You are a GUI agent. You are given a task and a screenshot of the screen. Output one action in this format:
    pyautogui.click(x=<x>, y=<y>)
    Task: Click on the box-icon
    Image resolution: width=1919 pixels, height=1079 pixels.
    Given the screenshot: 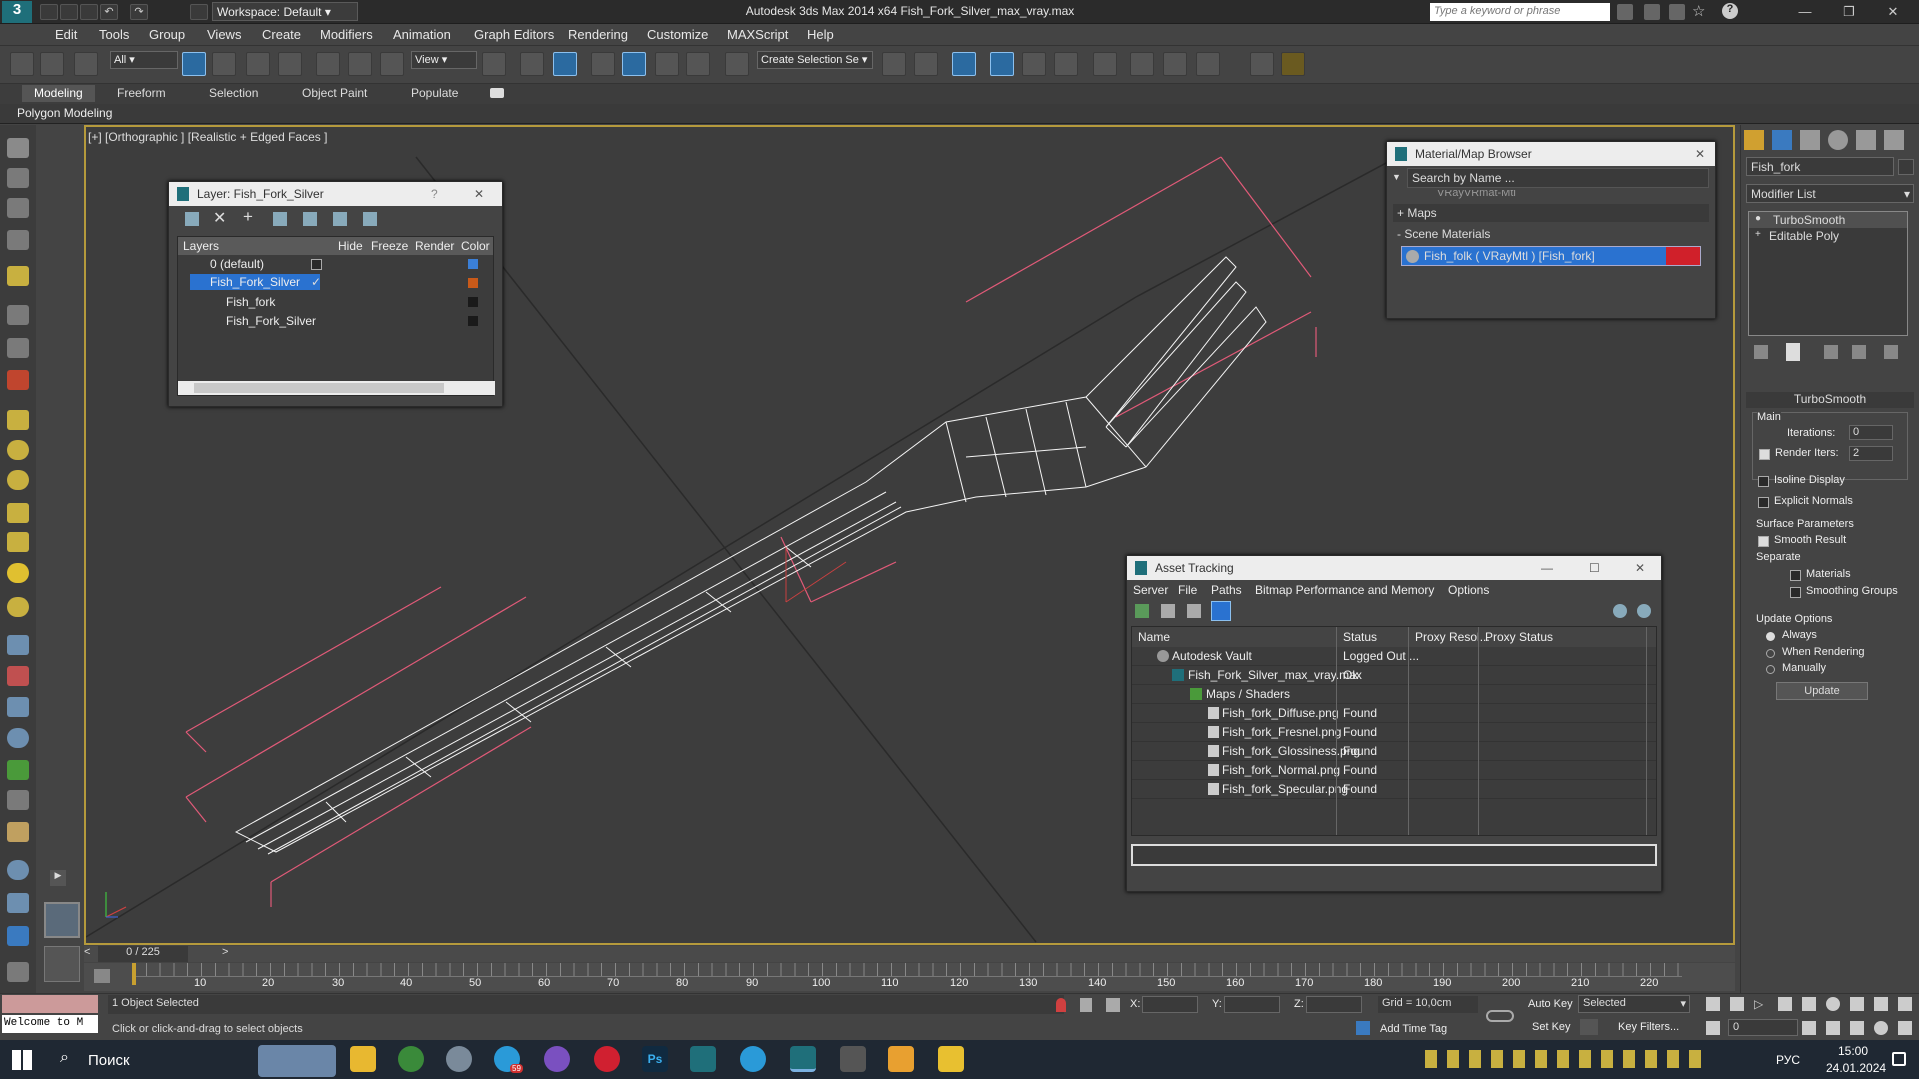 What is the action you would take?
    pyautogui.click(x=18, y=420)
    